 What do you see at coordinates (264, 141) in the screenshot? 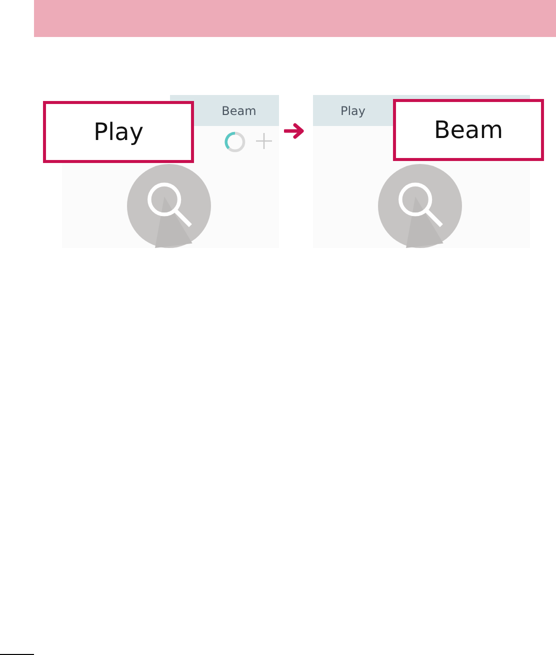
I see `plus-icon` at bounding box center [264, 141].